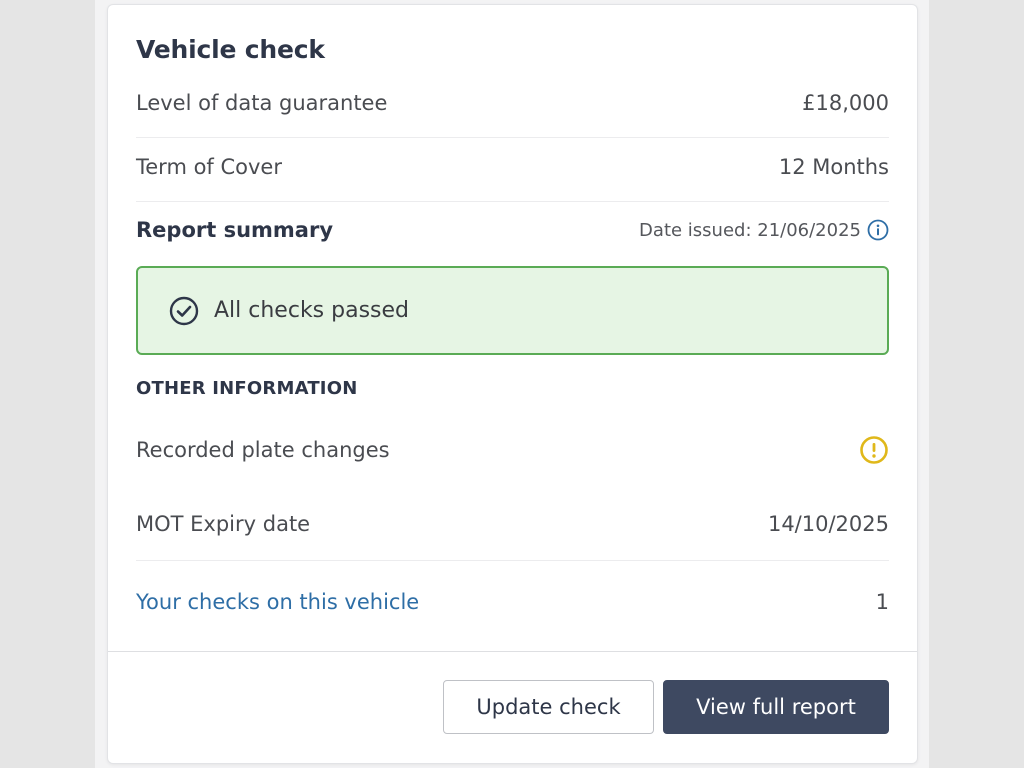 Image resolution: width=1024 pixels, height=768 pixels. I want to click on your-checks-count: 1, so click(882, 602).